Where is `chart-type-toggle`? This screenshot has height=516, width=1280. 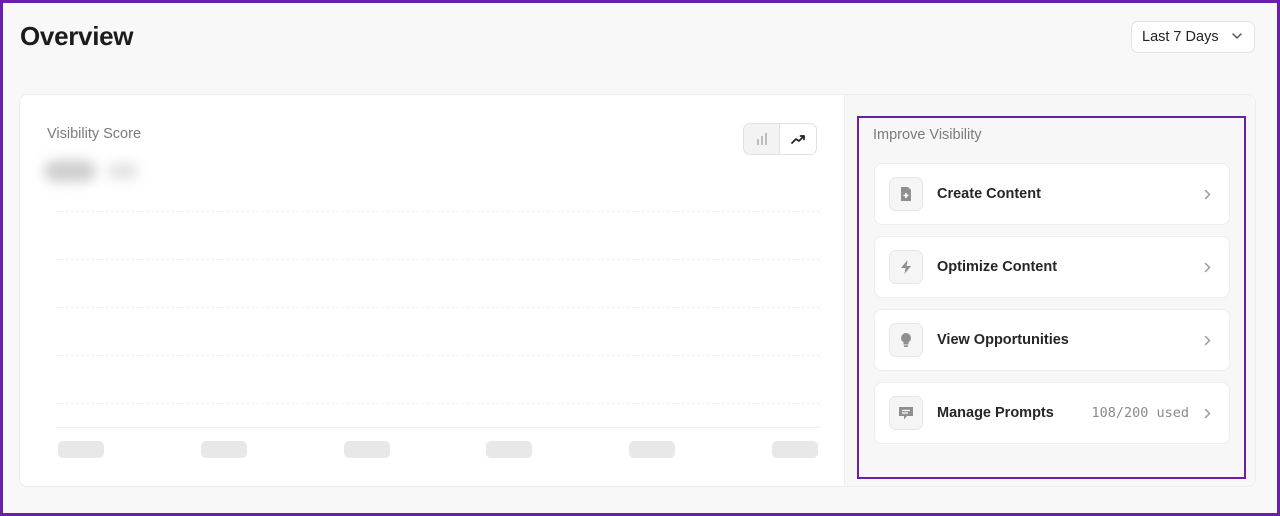
chart-type-toggle is located at coordinates (780, 139).